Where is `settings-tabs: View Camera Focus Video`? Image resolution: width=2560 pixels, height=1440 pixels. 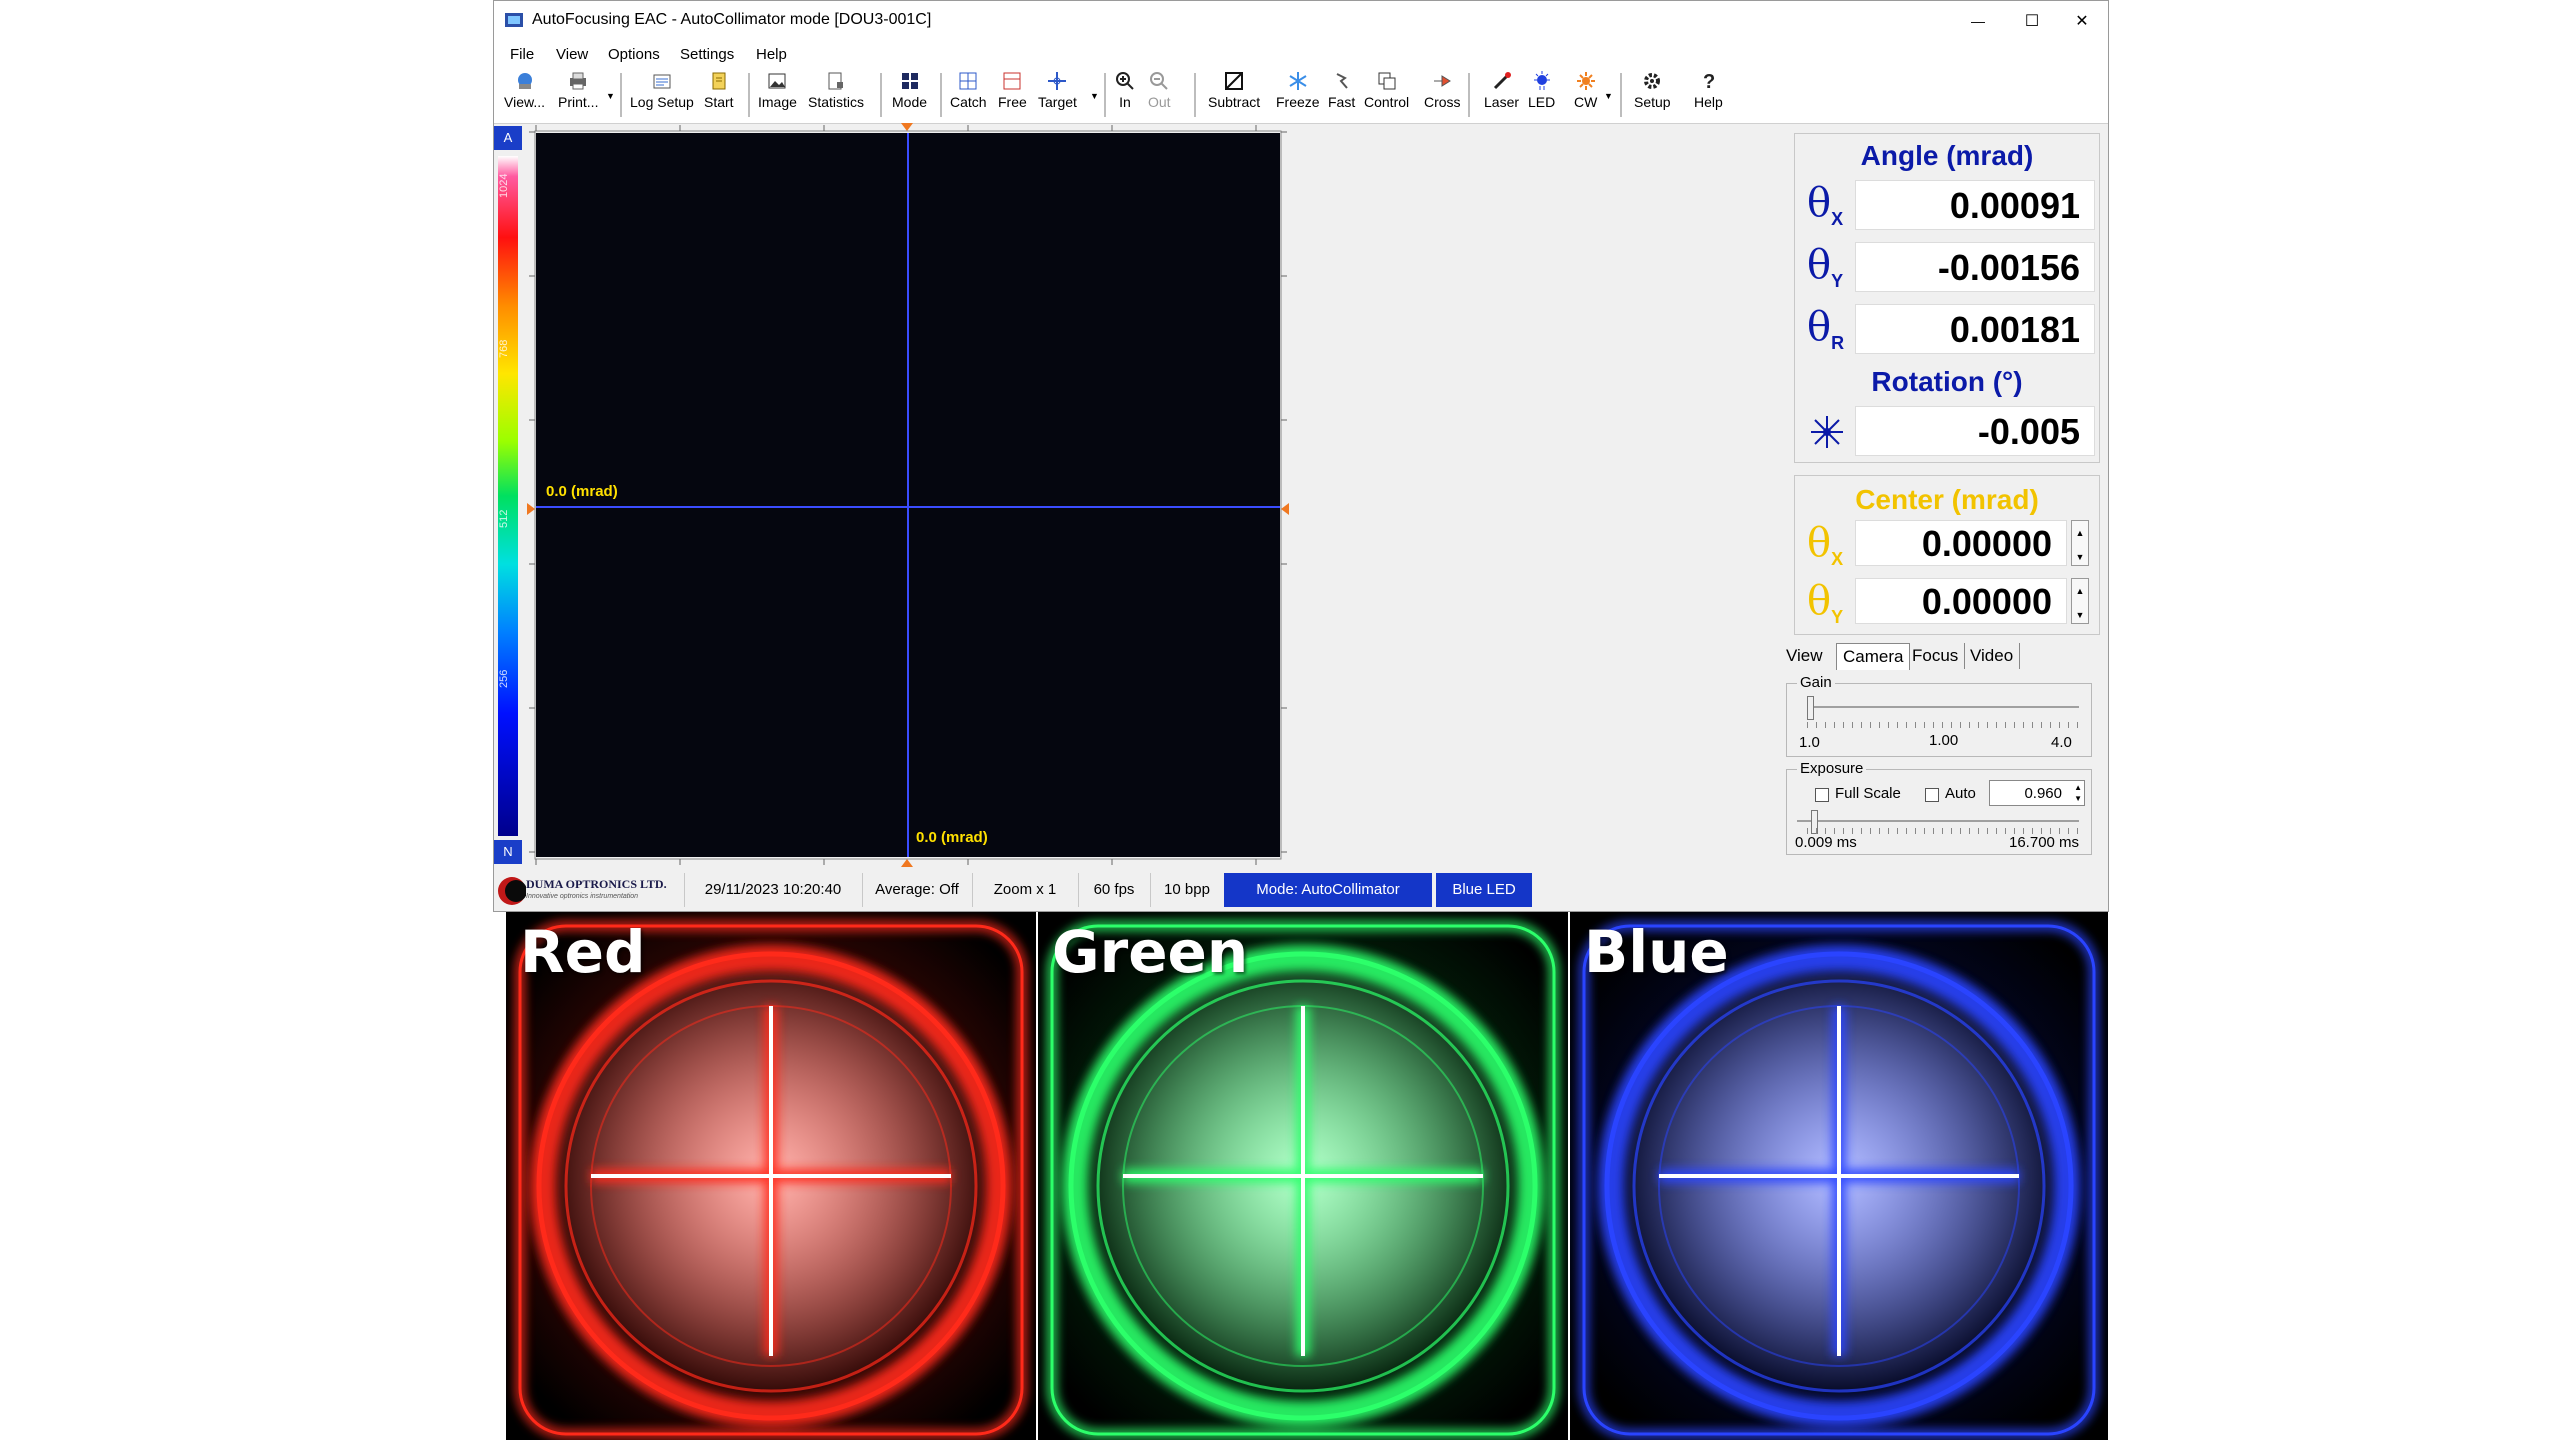 settings-tabs: View Camera Focus Video is located at coordinates (1940, 657).